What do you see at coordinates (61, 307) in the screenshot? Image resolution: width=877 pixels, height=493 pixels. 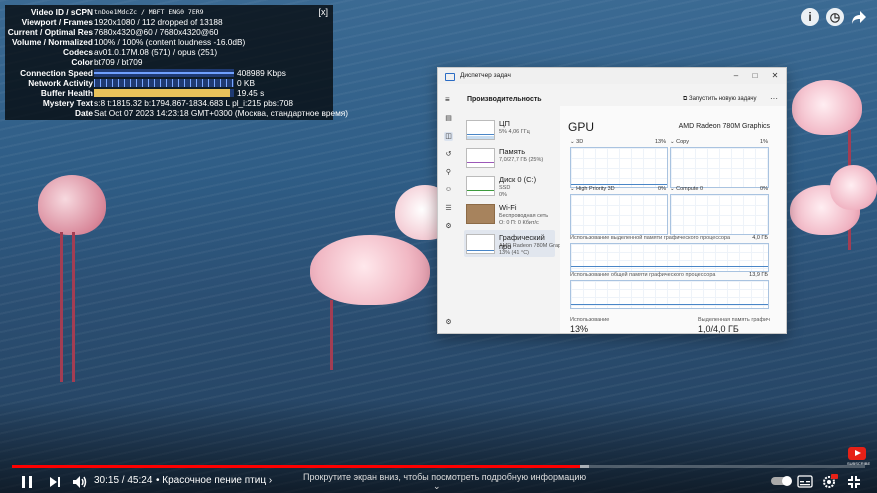 I see `flamingo-left-leg` at bounding box center [61, 307].